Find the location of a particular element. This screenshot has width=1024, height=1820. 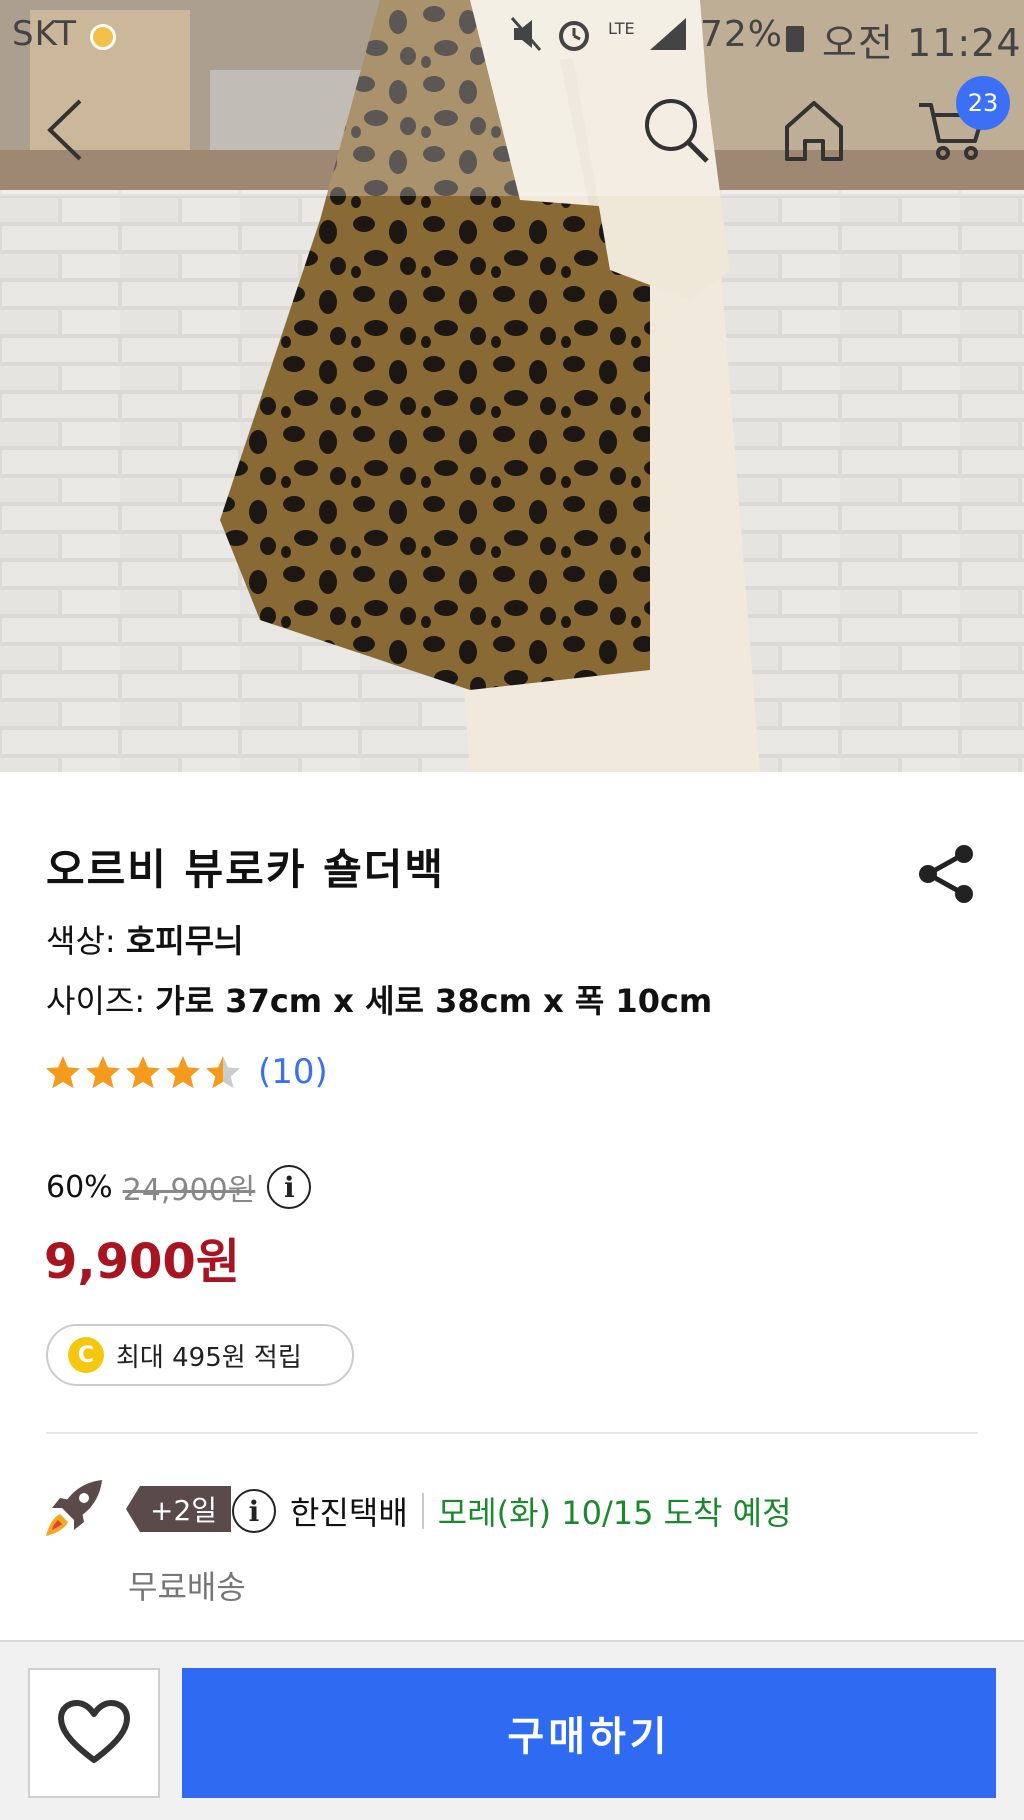

rating-stars is located at coordinates (143, 1072).